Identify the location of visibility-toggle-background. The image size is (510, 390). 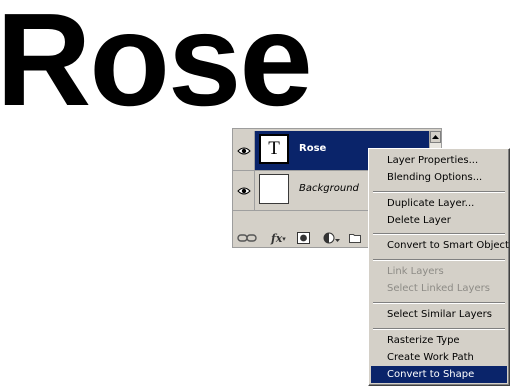
(244, 190).